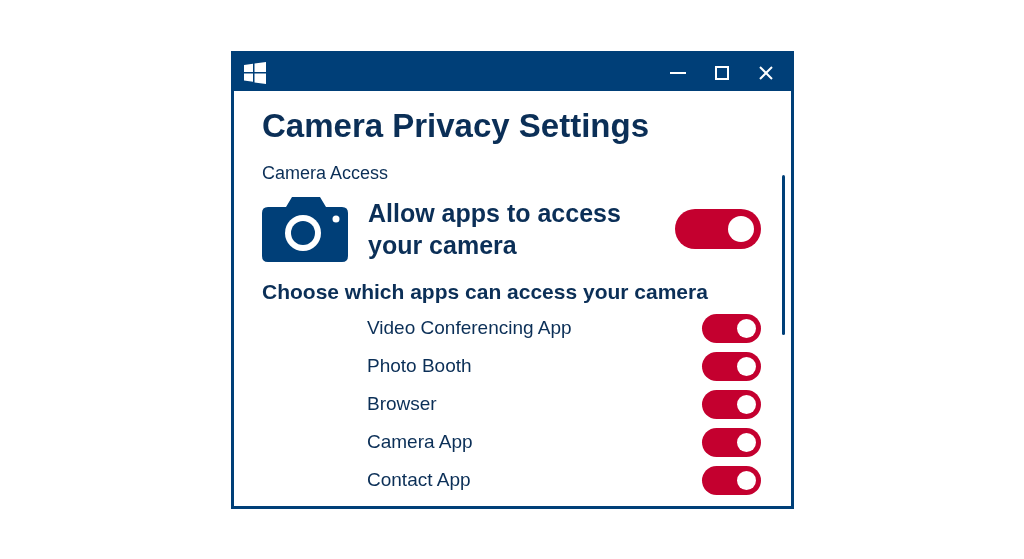 The image size is (1024, 559). I want to click on windows-logo-icon, so click(255, 72).